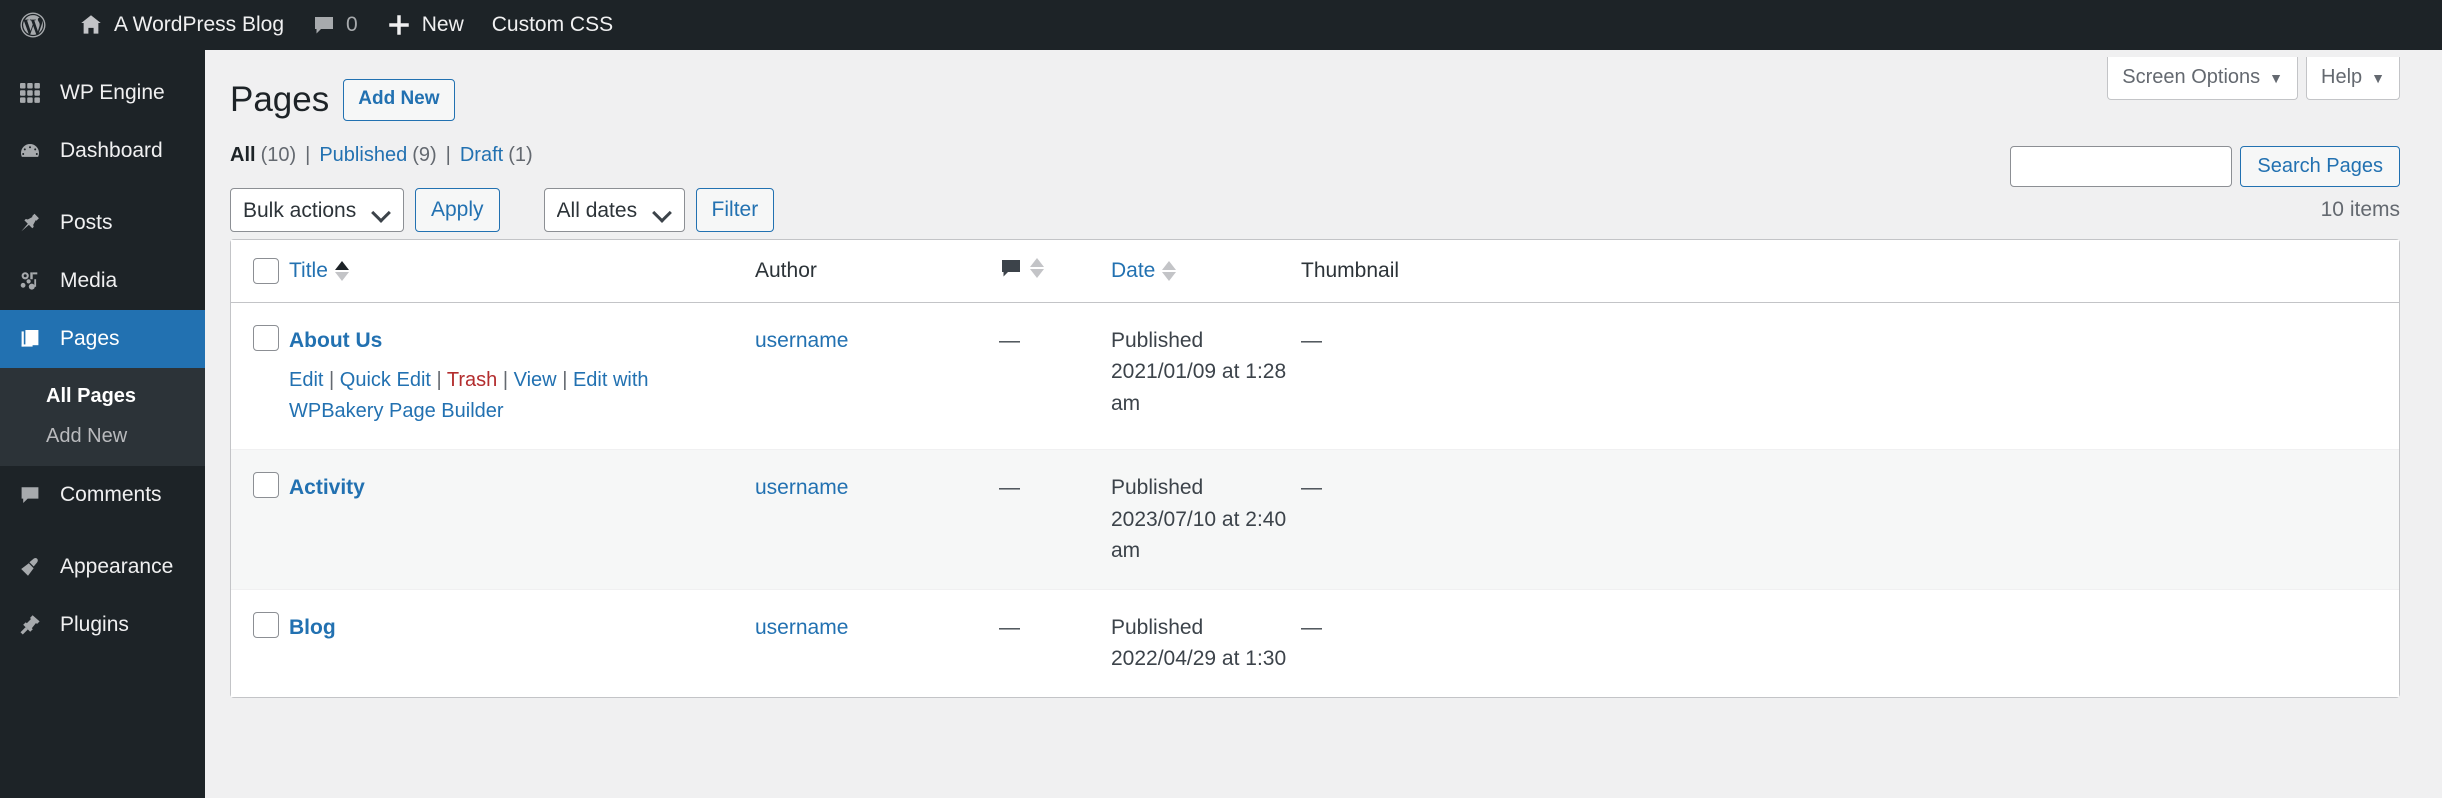  I want to click on column-header-thumbnail: Thumbnail, so click(1850, 271).